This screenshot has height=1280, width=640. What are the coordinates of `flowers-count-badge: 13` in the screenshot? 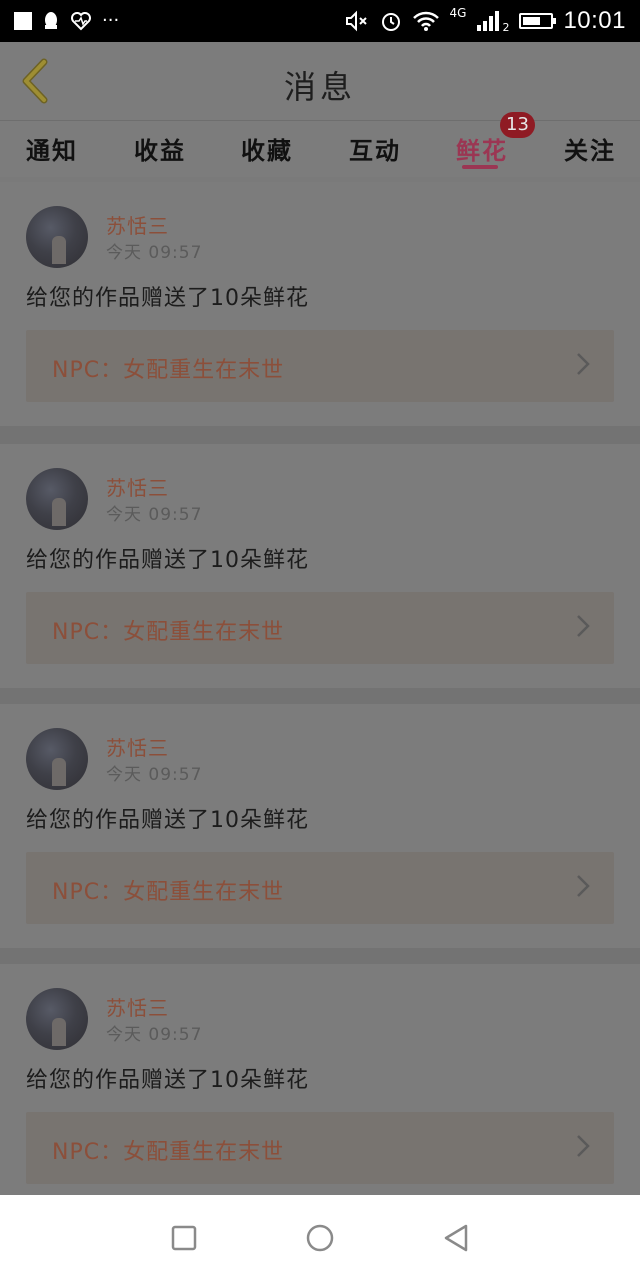 It's located at (517, 125).